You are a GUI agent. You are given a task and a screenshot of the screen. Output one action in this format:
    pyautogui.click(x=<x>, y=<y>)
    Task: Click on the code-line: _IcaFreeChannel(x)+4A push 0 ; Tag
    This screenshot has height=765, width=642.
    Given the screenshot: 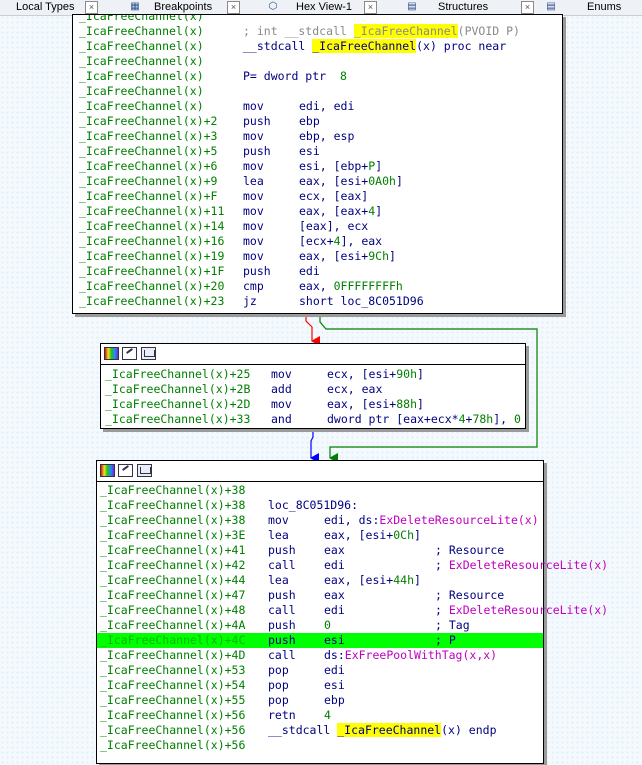 What is the action you would take?
    pyautogui.click(x=320, y=625)
    